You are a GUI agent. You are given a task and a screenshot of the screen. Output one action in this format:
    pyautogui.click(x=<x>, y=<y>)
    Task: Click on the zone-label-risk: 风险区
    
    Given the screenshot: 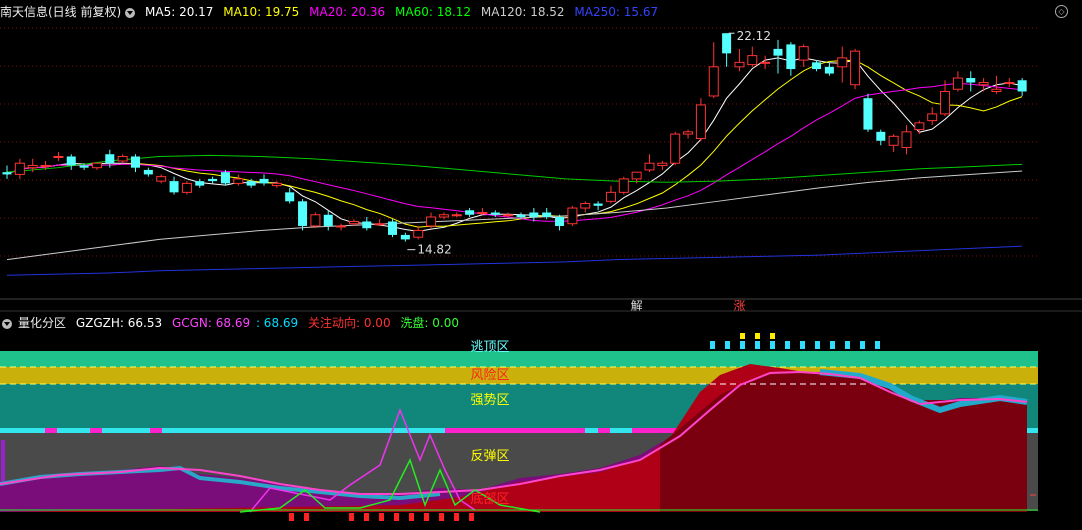 What is the action you would take?
    pyautogui.click(x=489, y=375)
    